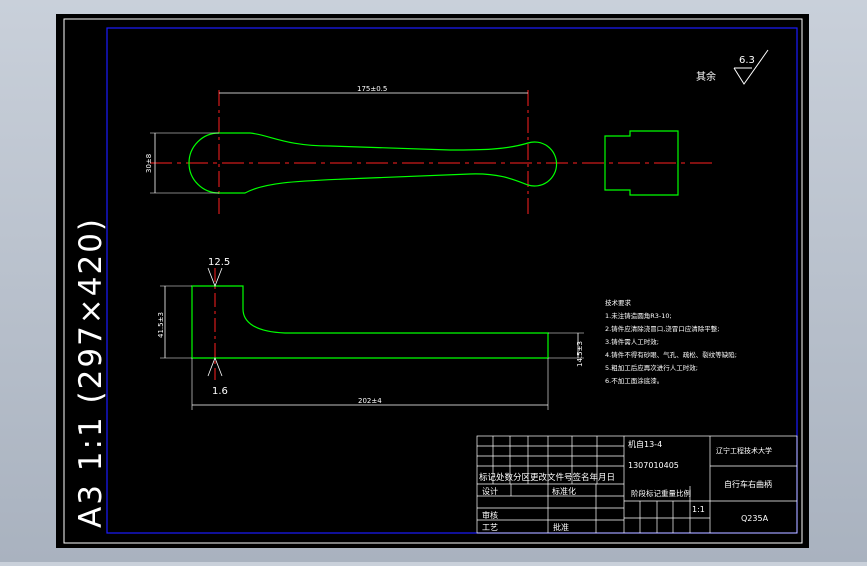 The image size is (867, 566). Describe the element at coordinates (220, 391) in the screenshot. I see `side-bottom-dim: 1.6` at that location.